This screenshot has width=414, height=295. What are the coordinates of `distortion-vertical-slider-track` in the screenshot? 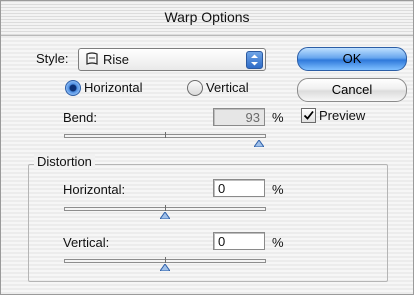 It's located at (165, 260).